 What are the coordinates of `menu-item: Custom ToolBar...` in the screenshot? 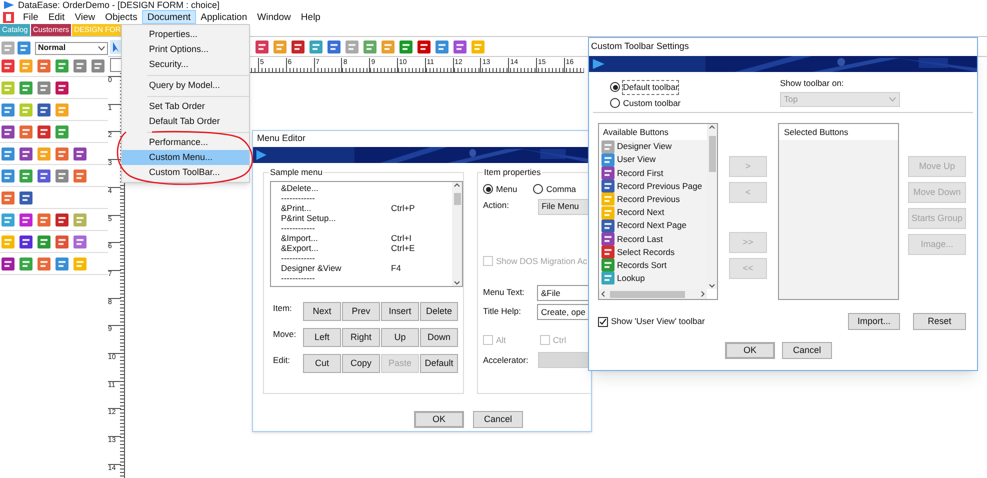 It's located at (185, 172).